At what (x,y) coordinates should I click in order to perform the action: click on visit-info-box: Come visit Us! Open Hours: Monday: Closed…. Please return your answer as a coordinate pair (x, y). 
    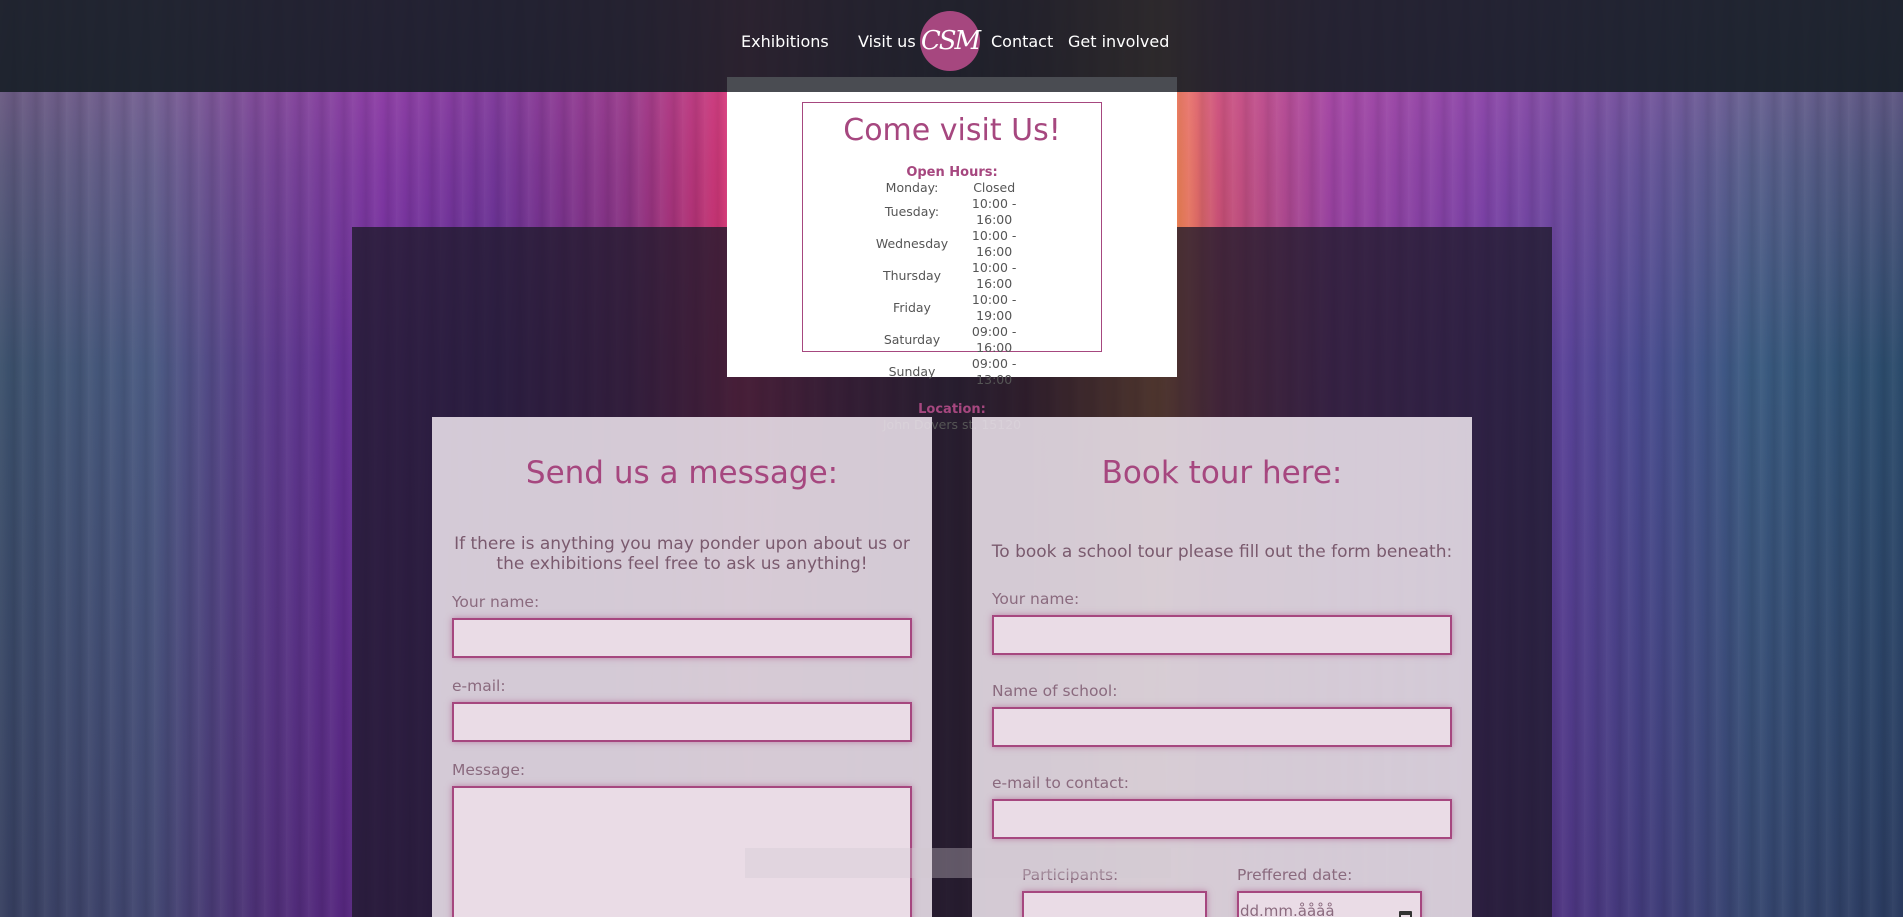
    Looking at the image, I should click on (952, 267).